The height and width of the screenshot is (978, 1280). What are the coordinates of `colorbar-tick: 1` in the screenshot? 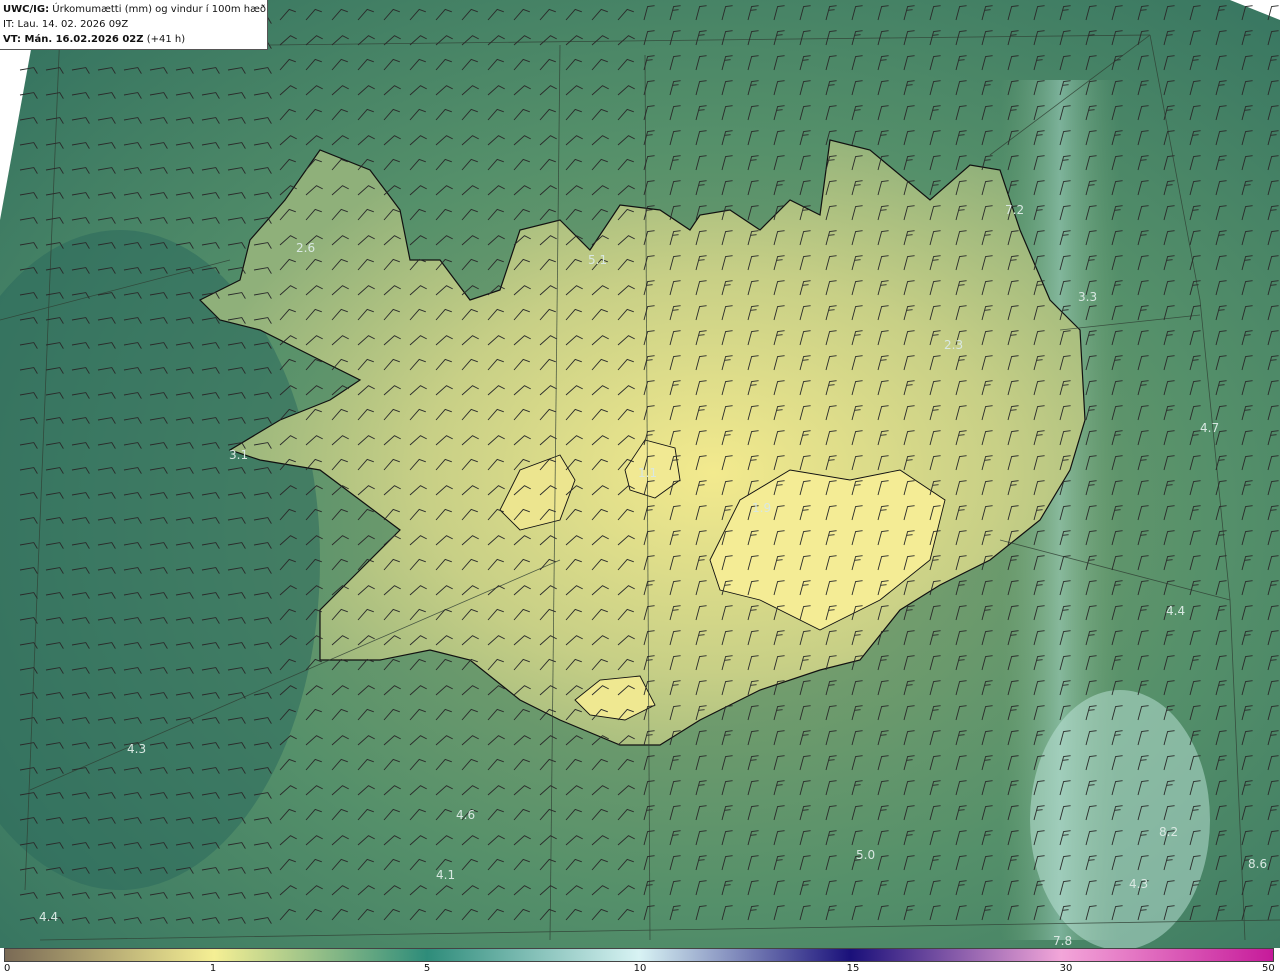 It's located at (213, 968).